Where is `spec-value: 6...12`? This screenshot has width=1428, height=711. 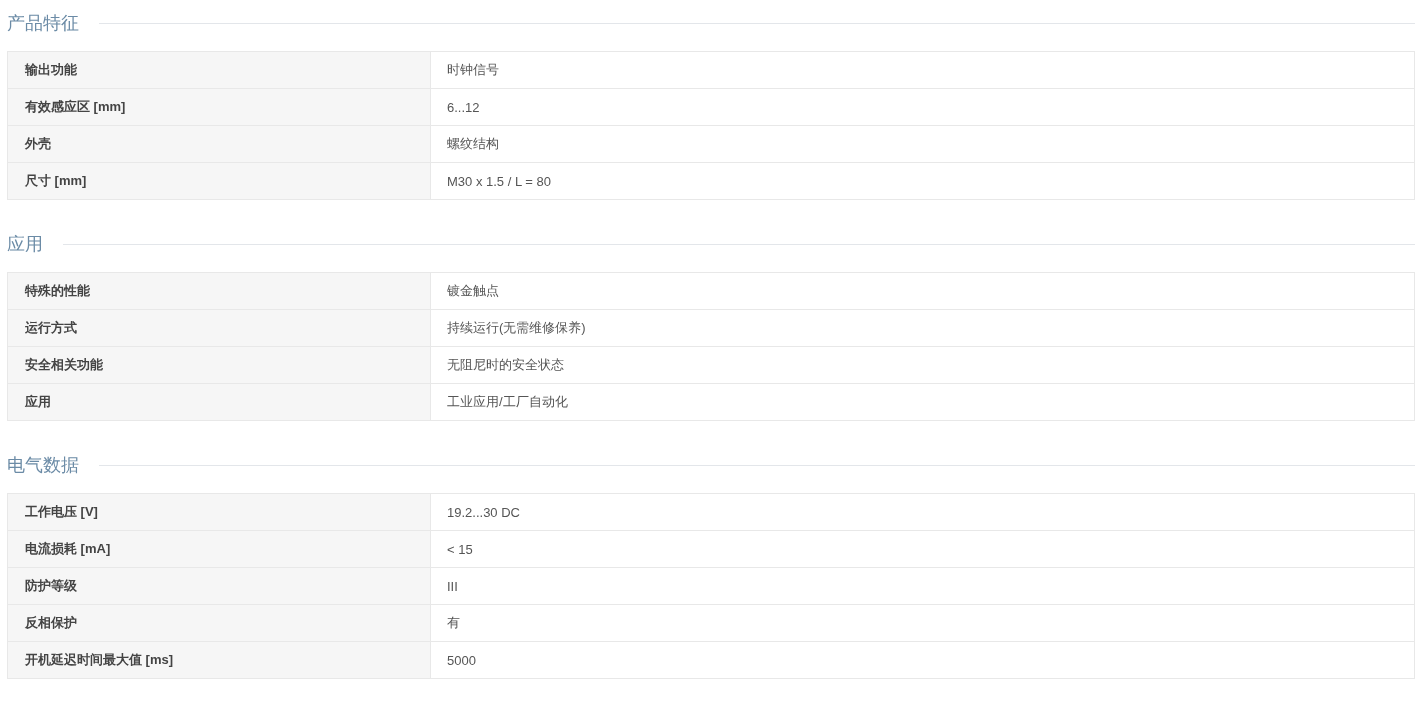
spec-value: 6...12 is located at coordinates (922, 107).